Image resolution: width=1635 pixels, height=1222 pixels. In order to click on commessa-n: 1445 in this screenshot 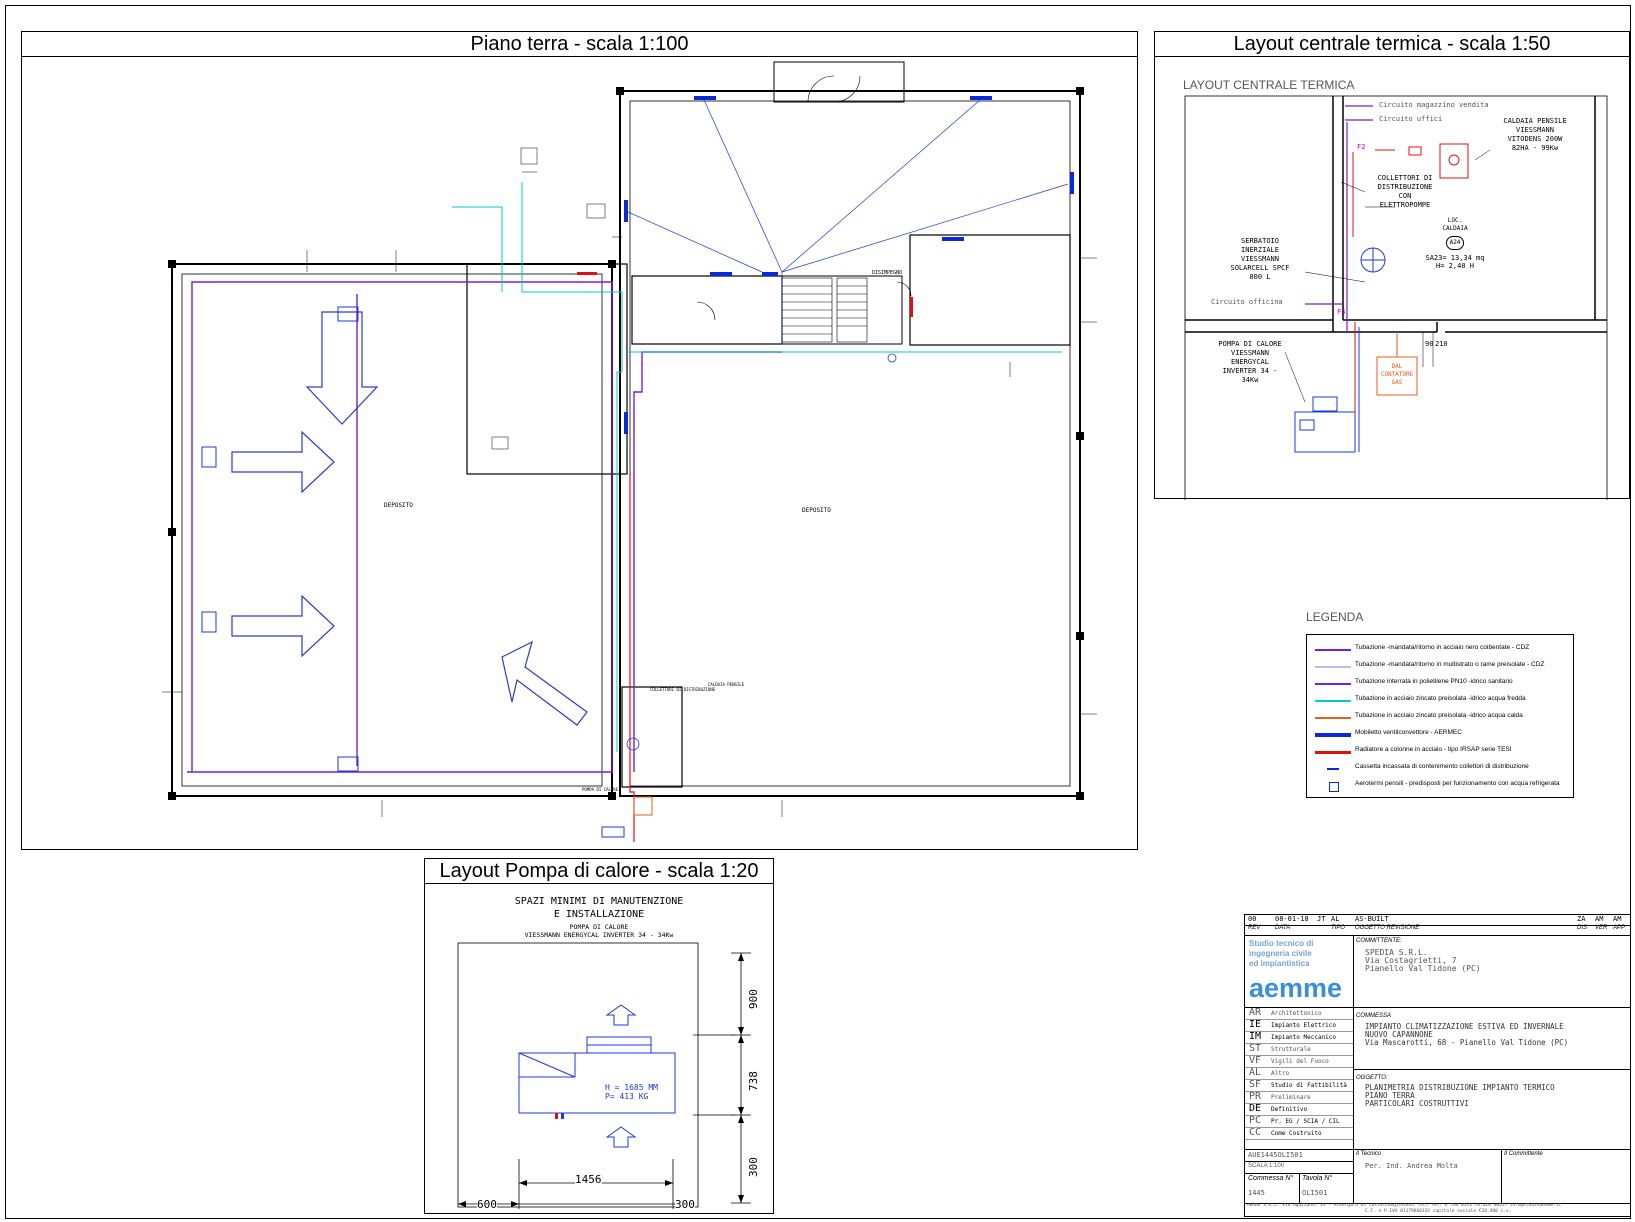, I will do `click(1256, 1193)`.